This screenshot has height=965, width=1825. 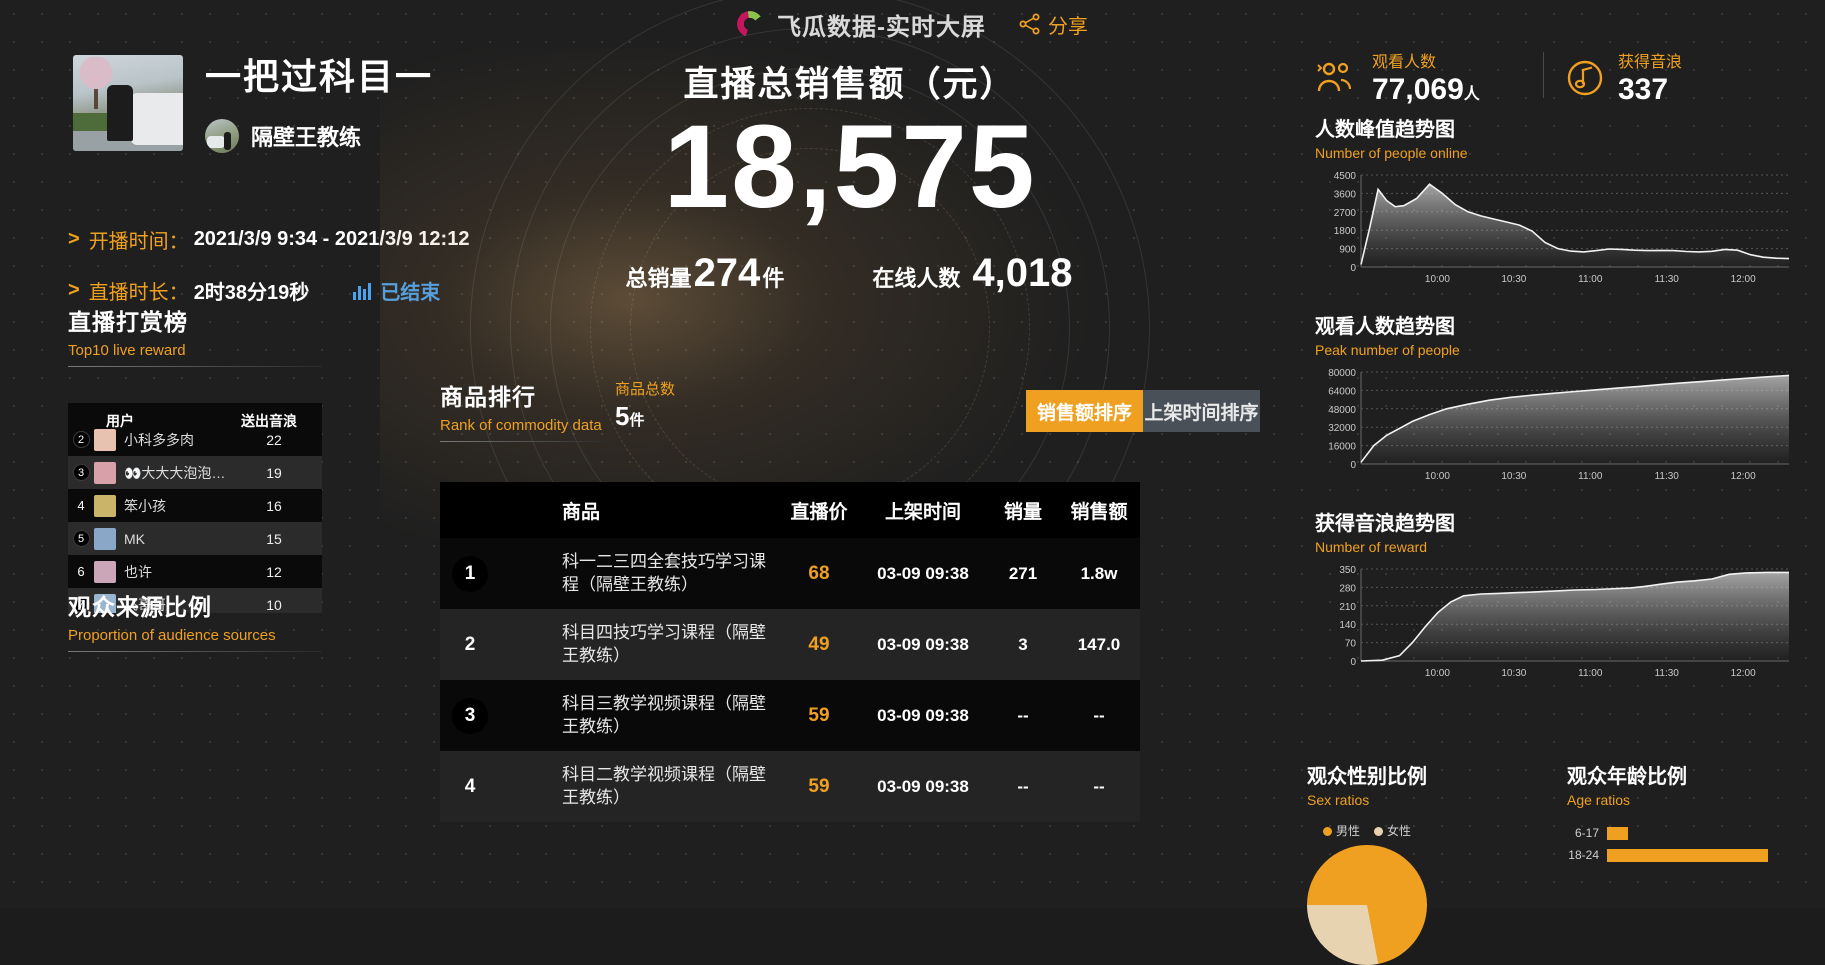 I want to click on col-listing-time: 上架时间, so click(x=922, y=512).